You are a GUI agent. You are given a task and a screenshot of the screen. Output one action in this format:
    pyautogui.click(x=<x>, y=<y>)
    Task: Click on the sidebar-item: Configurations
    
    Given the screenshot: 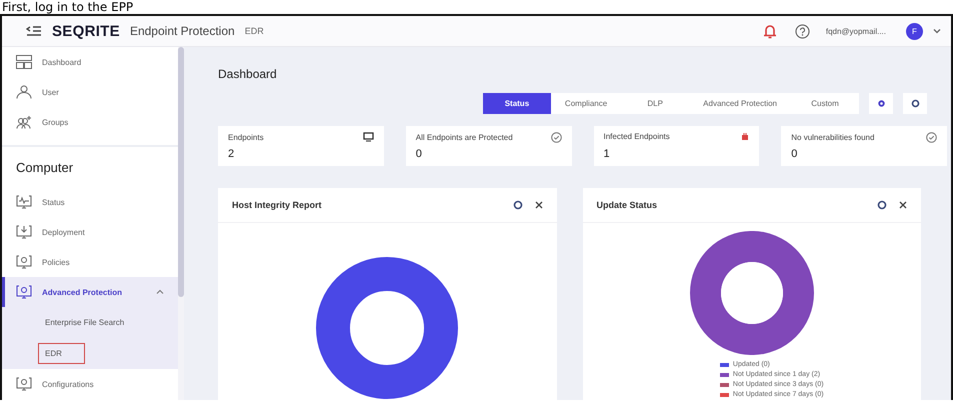 What is the action you would take?
    pyautogui.click(x=90, y=384)
    